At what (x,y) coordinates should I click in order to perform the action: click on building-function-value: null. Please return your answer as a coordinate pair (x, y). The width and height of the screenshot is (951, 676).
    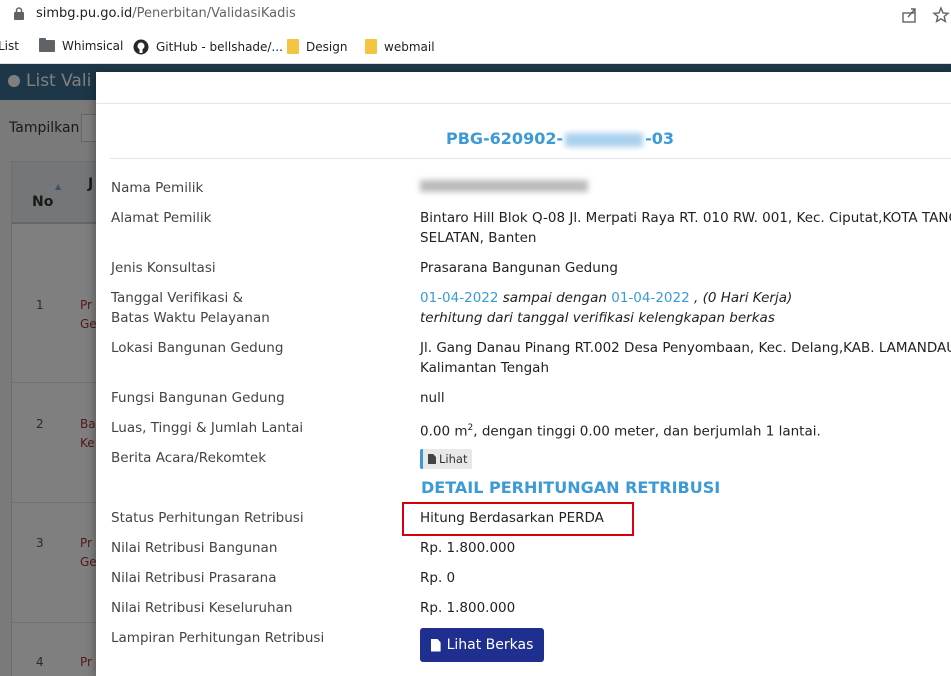
    Looking at the image, I should click on (432, 398).